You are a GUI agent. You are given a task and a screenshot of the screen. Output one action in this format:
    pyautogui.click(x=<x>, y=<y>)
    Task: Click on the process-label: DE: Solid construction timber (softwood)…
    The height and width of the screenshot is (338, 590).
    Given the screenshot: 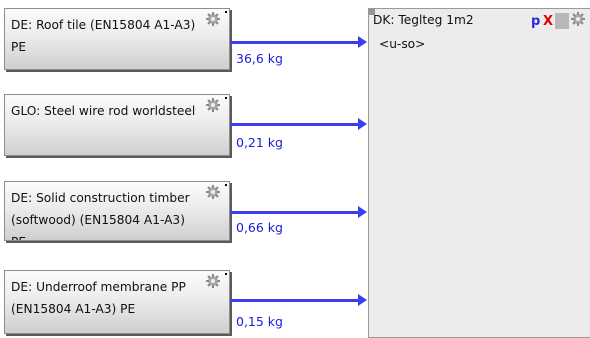 What is the action you would take?
    pyautogui.click(x=100, y=215)
    